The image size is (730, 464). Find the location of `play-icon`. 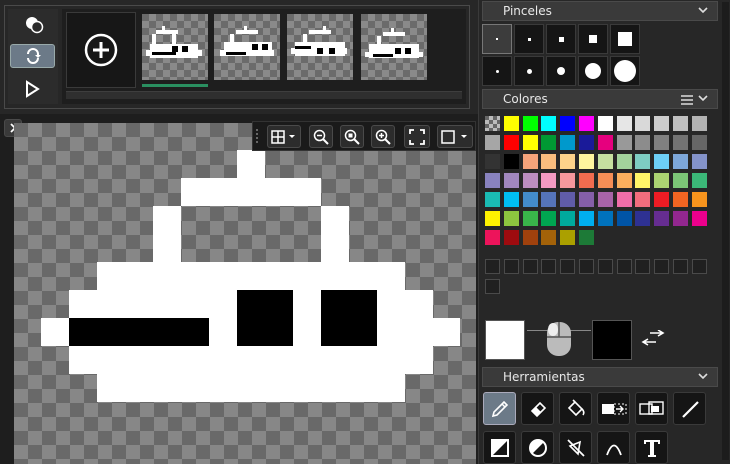

play-icon is located at coordinates (33, 89).